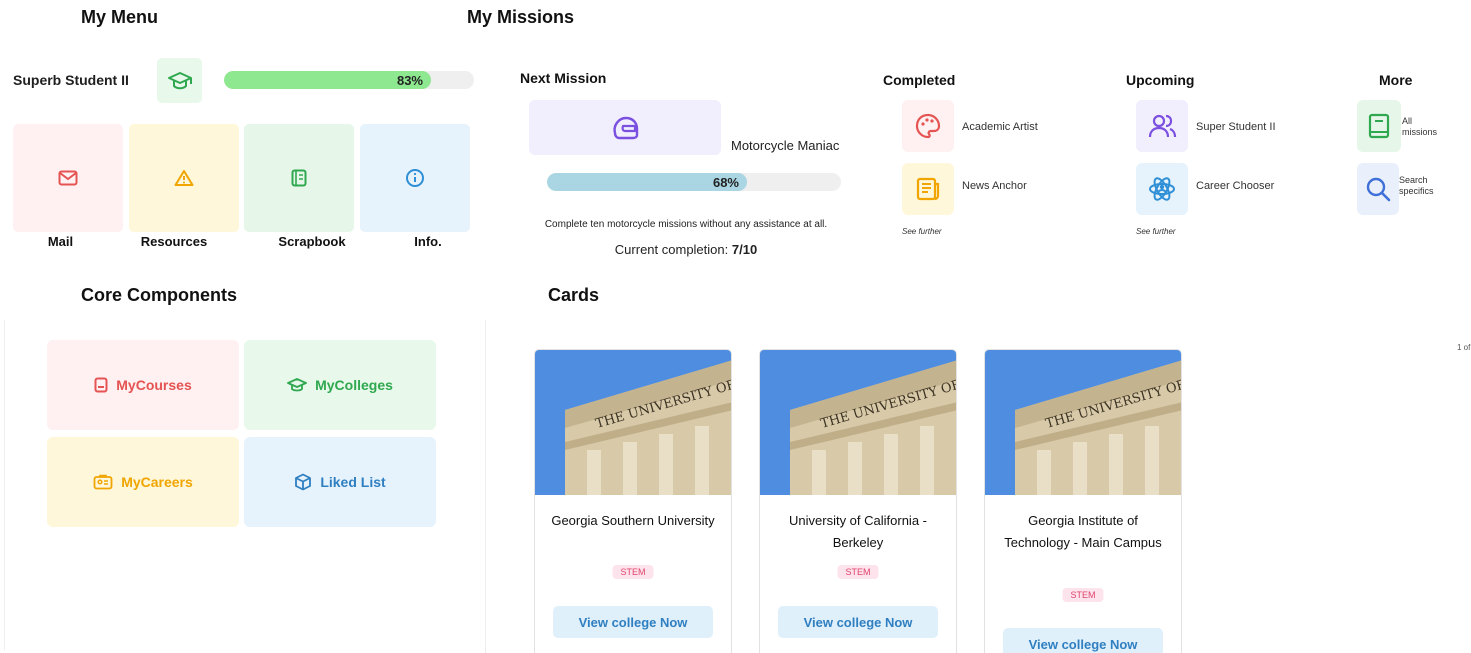 Image resolution: width=1471 pixels, height=653 pixels. What do you see at coordinates (1235, 186) in the screenshot?
I see `career-chooser-label: Career Chooser` at bounding box center [1235, 186].